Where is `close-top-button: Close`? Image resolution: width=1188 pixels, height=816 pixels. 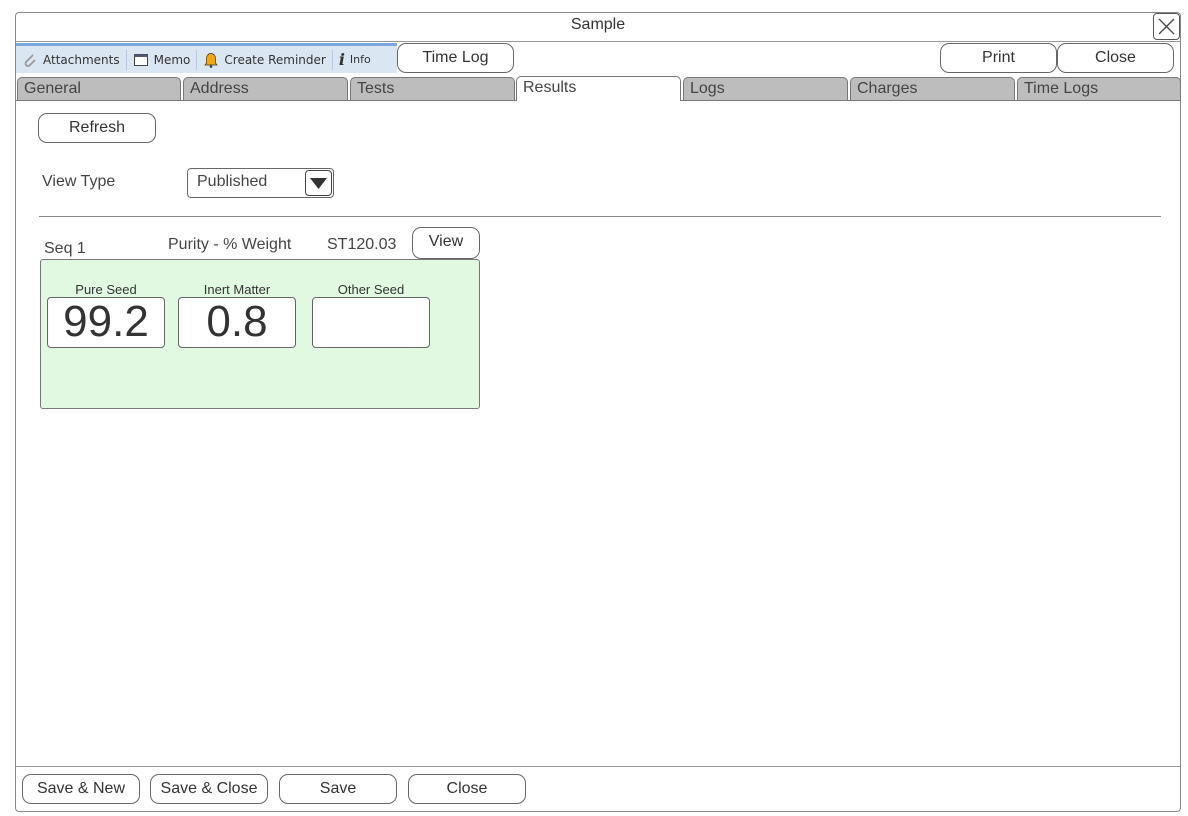 close-top-button: Close is located at coordinates (1115, 58).